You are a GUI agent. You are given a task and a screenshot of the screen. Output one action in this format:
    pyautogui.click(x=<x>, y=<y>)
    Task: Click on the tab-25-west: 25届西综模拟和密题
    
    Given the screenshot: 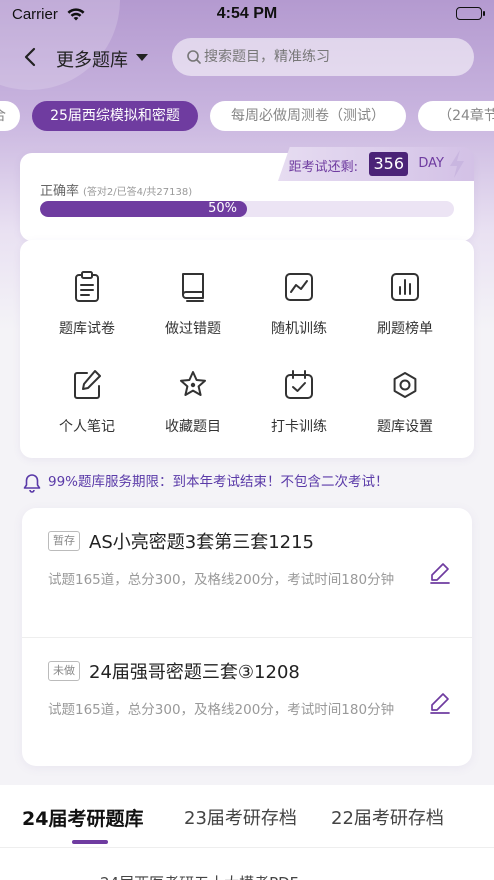 What is the action you would take?
    pyautogui.click(x=115, y=116)
    